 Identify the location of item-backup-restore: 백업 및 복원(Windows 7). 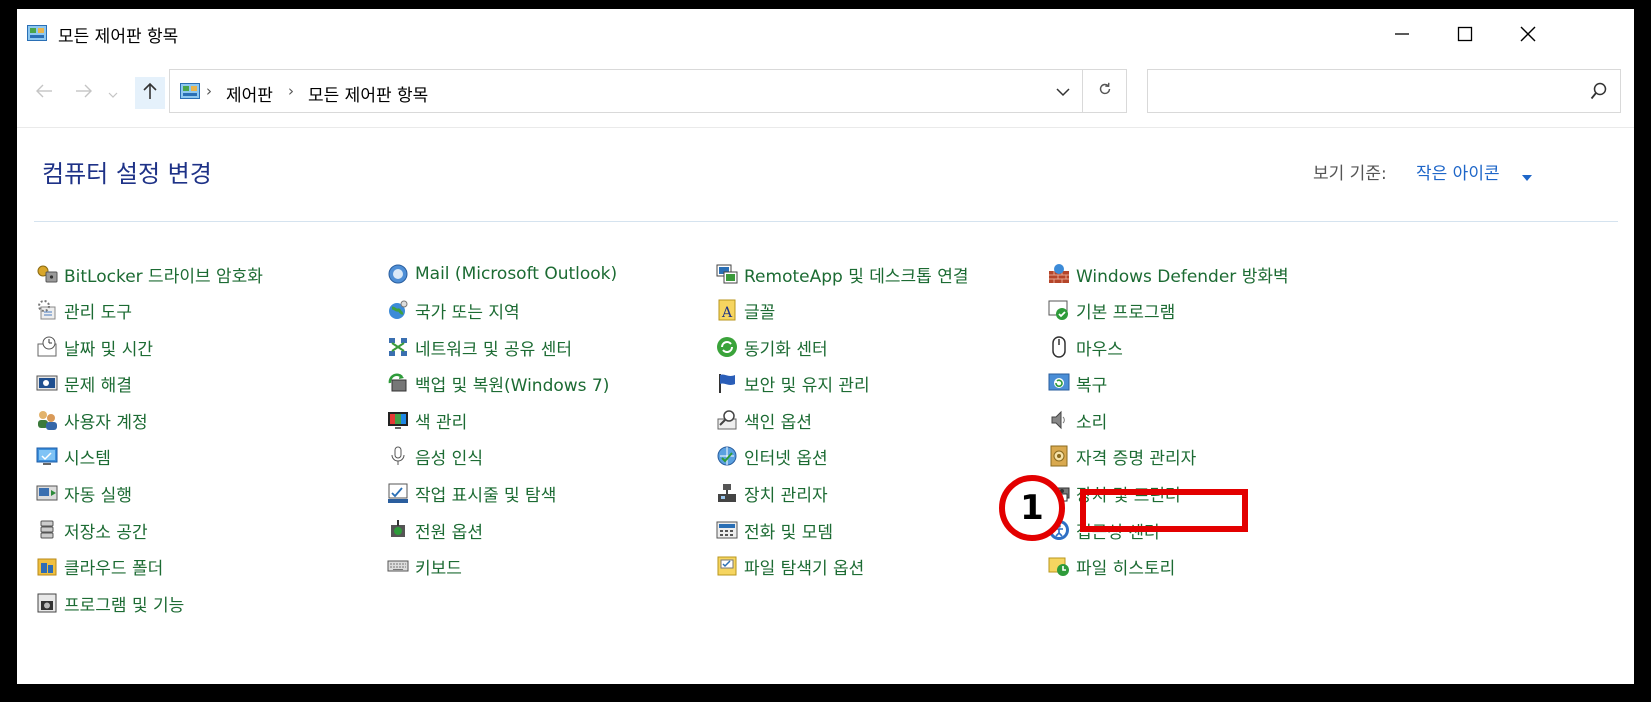
(498, 383).